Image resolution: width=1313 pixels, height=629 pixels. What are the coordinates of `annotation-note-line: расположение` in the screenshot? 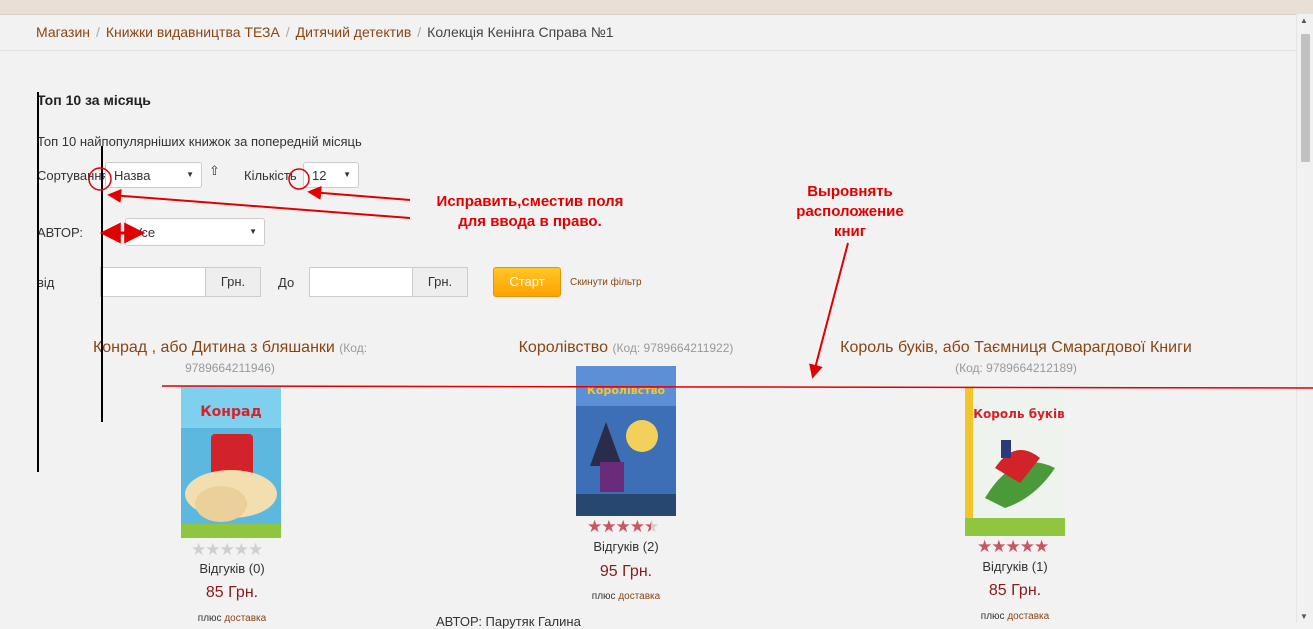 It's located at (850, 211).